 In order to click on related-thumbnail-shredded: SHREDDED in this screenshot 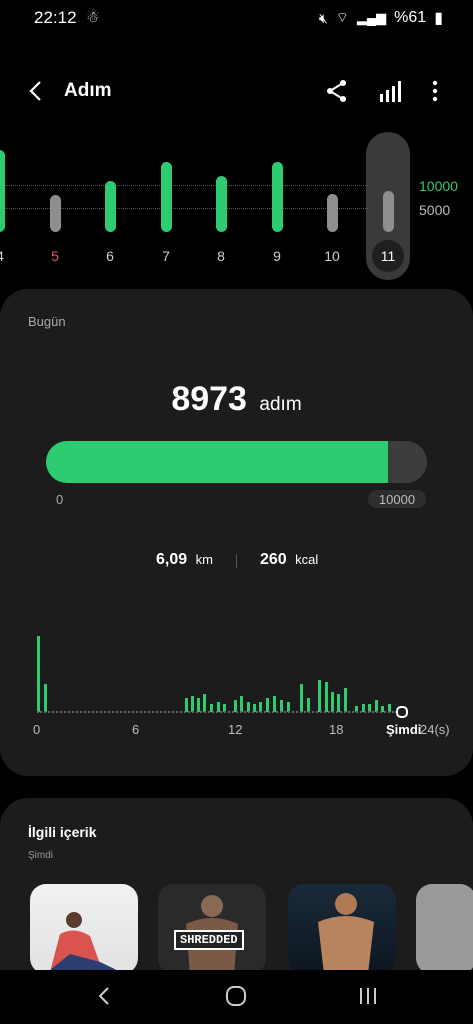, I will do `click(212, 929)`.